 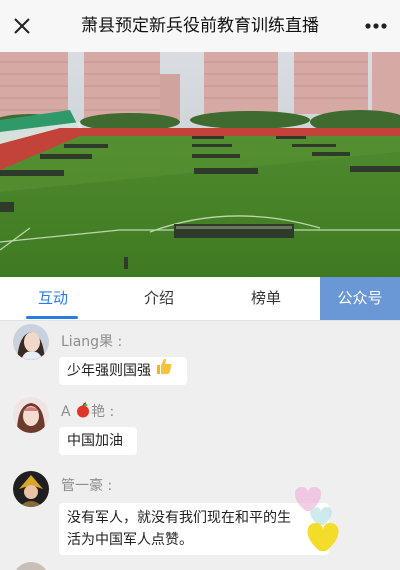 What do you see at coordinates (53, 298) in the screenshot?
I see `tab-interaction: 互动` at bounding box center [53, 298].